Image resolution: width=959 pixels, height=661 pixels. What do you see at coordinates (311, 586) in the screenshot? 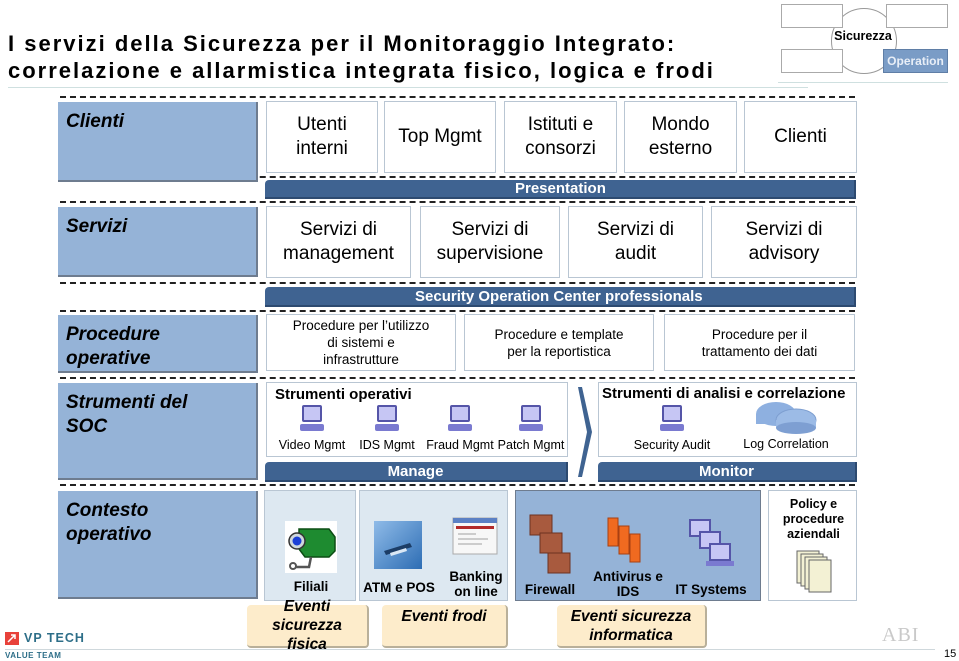
I see `context-label-filiali: Filiali` at bounding box center [311, 586].